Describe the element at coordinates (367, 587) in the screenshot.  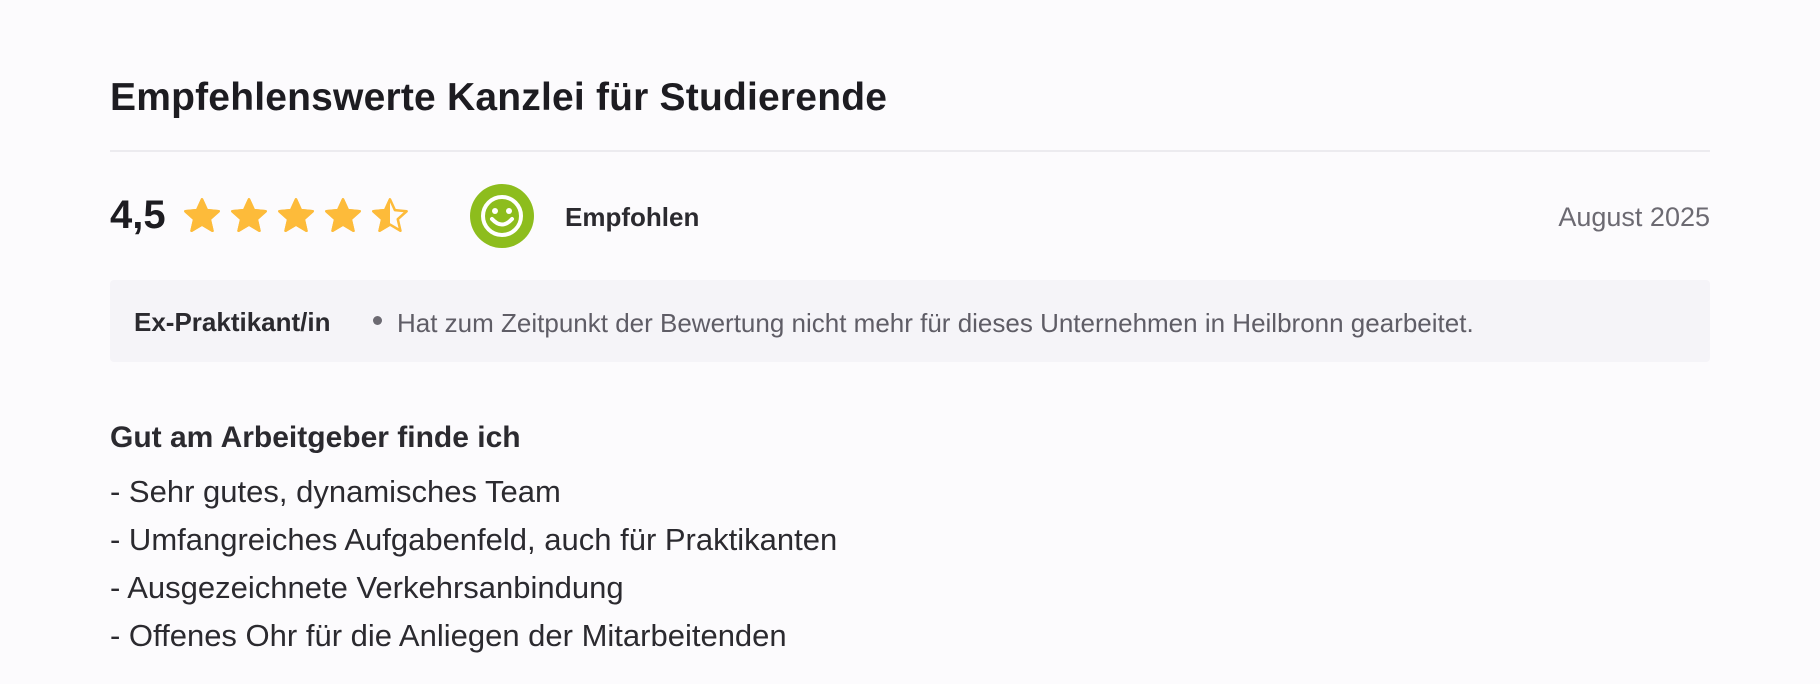
I see `list-item: - Ausgezeichnete Verkehrsanbindung` at that location.